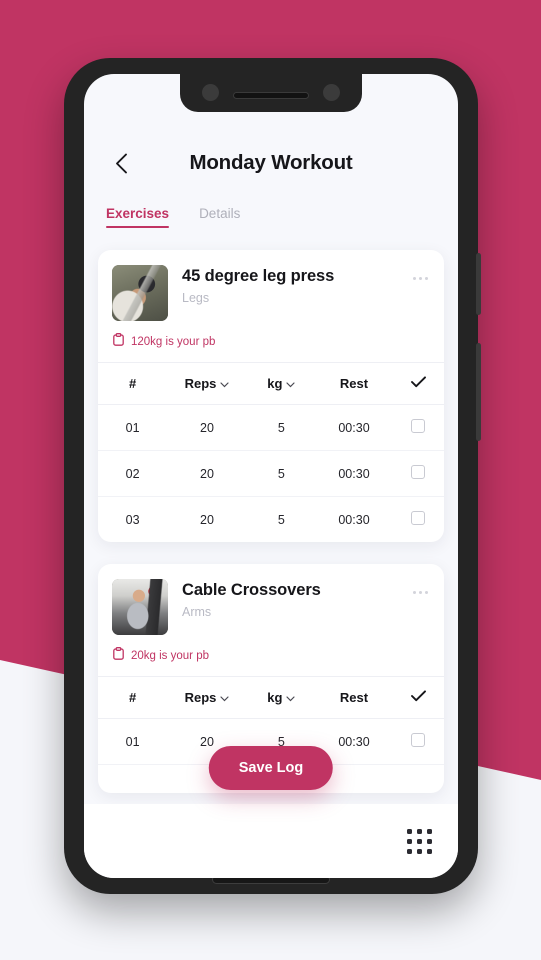 This screenshot has height=960, width=541. What do you see at coordinates (478, 284) in the screenshot?
I see `phone-power-button` at bounding box center [478, 284].